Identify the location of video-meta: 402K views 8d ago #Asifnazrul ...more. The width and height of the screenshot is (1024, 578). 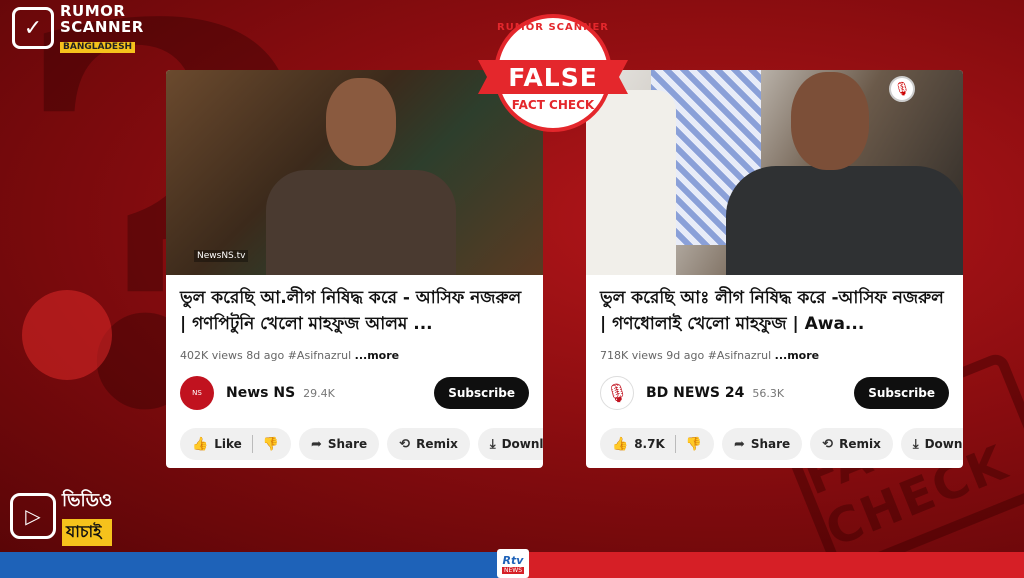
(354, 353).